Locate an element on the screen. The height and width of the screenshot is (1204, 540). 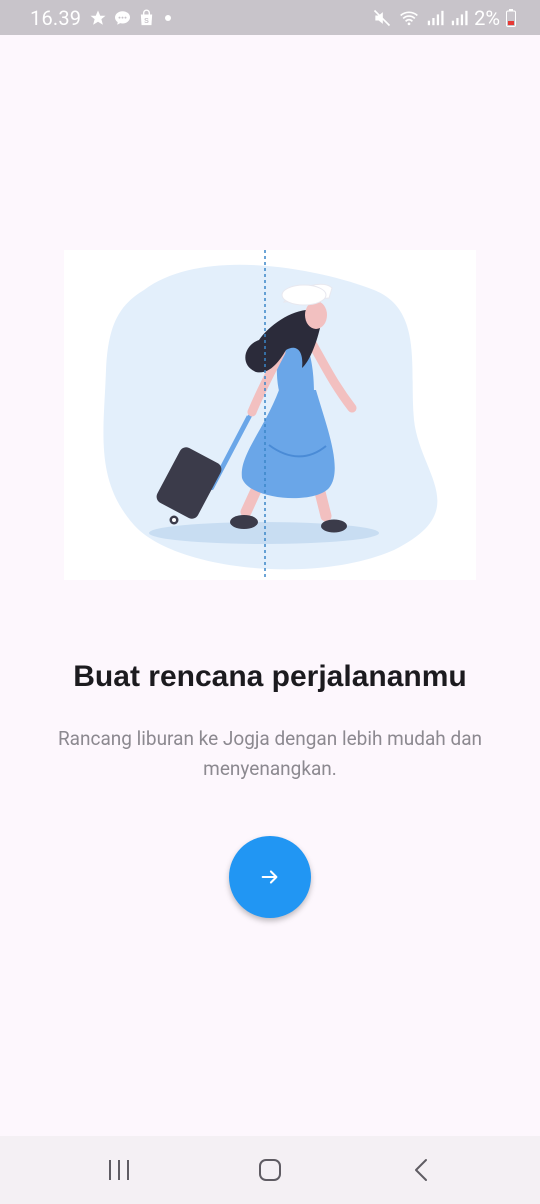
mute-icon is located at coordinates (382, 17).